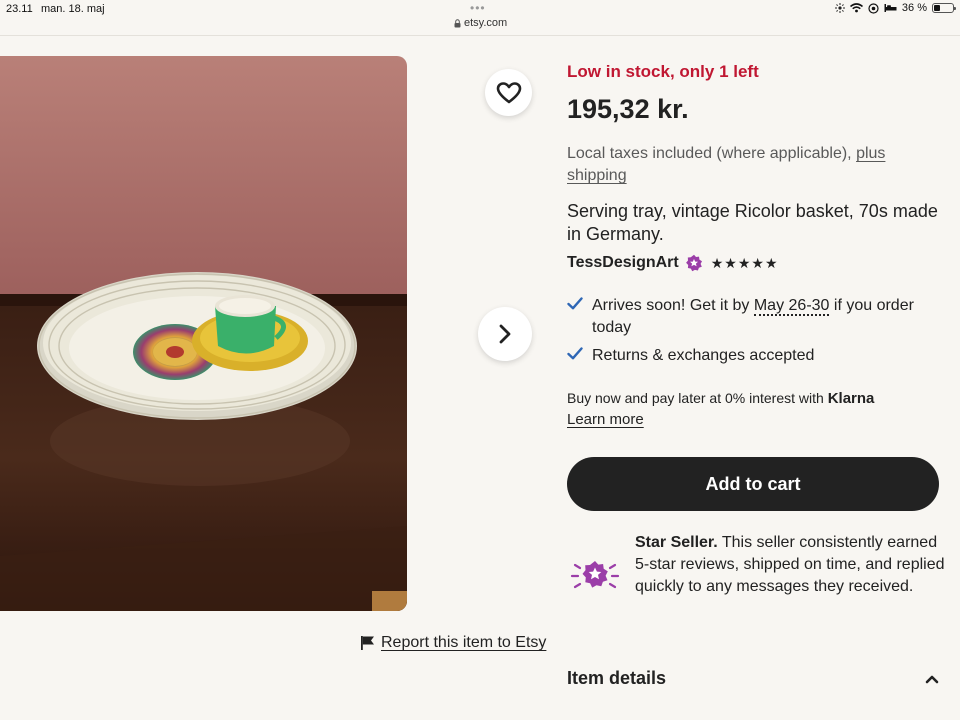 This screenshot has height=720, width=960. I want to click on lock-icon, so click(457, 22).